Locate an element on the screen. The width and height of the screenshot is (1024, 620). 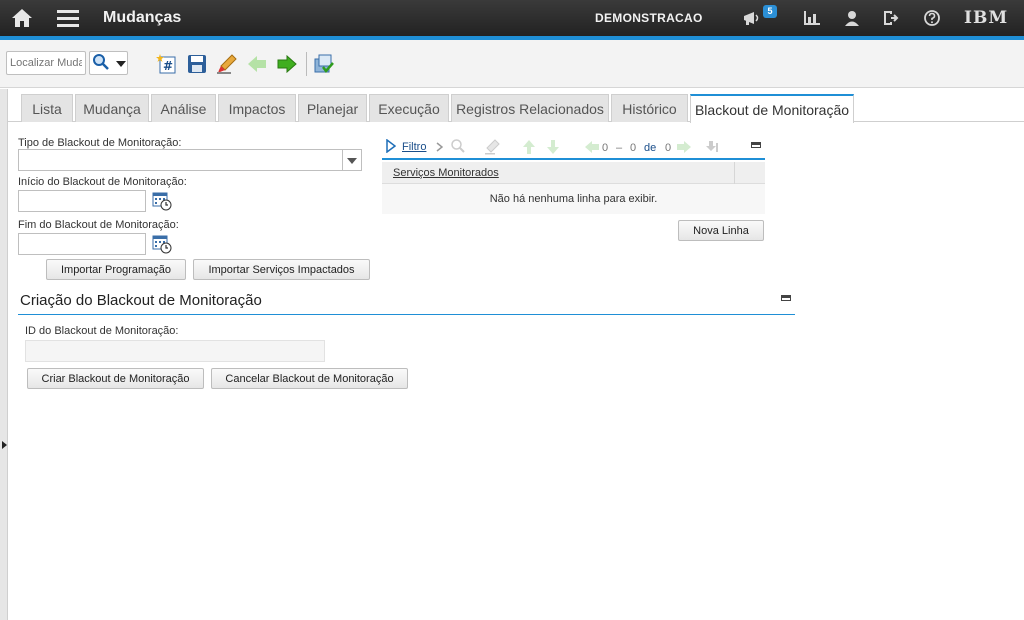
column-separator is located at coordinates (734, 173).